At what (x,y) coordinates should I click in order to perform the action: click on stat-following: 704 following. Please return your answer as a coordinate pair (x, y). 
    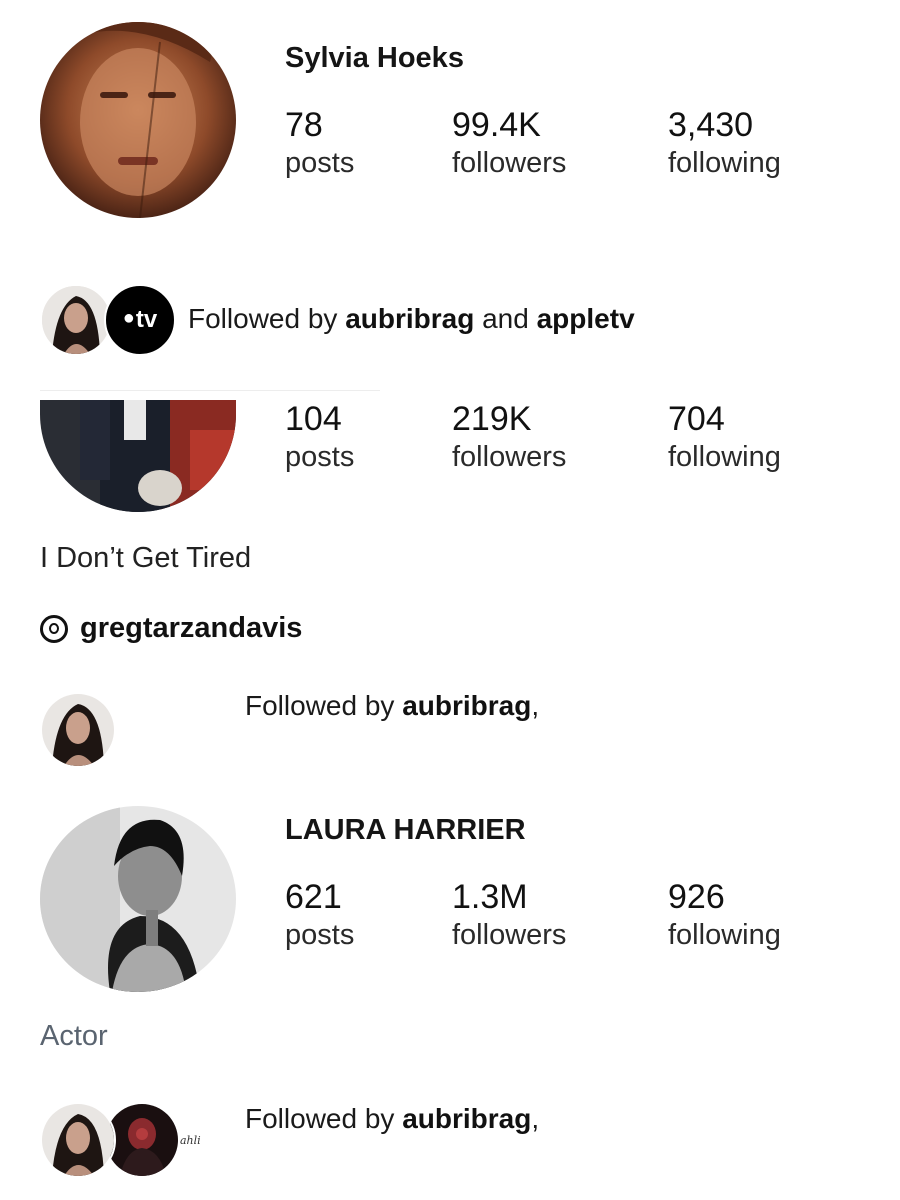
    Looking at the image, I should click on (724, 437).